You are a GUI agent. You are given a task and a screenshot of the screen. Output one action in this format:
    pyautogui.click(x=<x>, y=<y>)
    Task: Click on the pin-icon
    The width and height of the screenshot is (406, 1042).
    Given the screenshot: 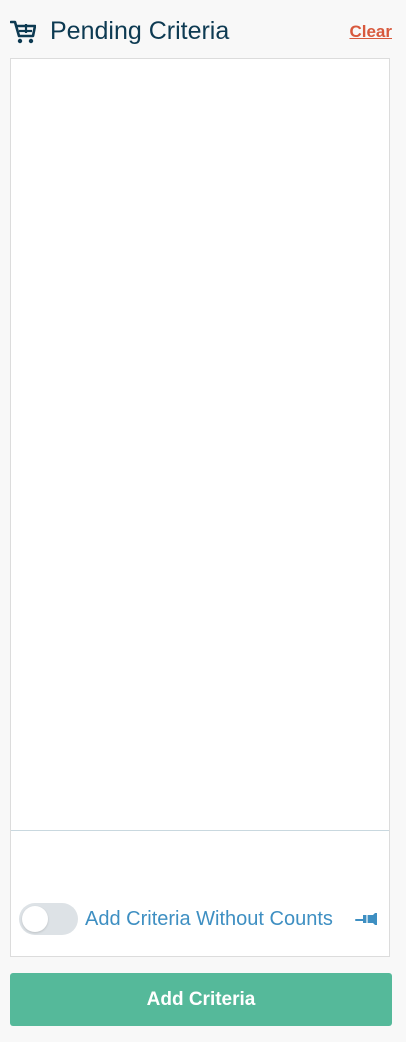 What is the action you would take?
    pyautogui.click(x=367, y=919)
    